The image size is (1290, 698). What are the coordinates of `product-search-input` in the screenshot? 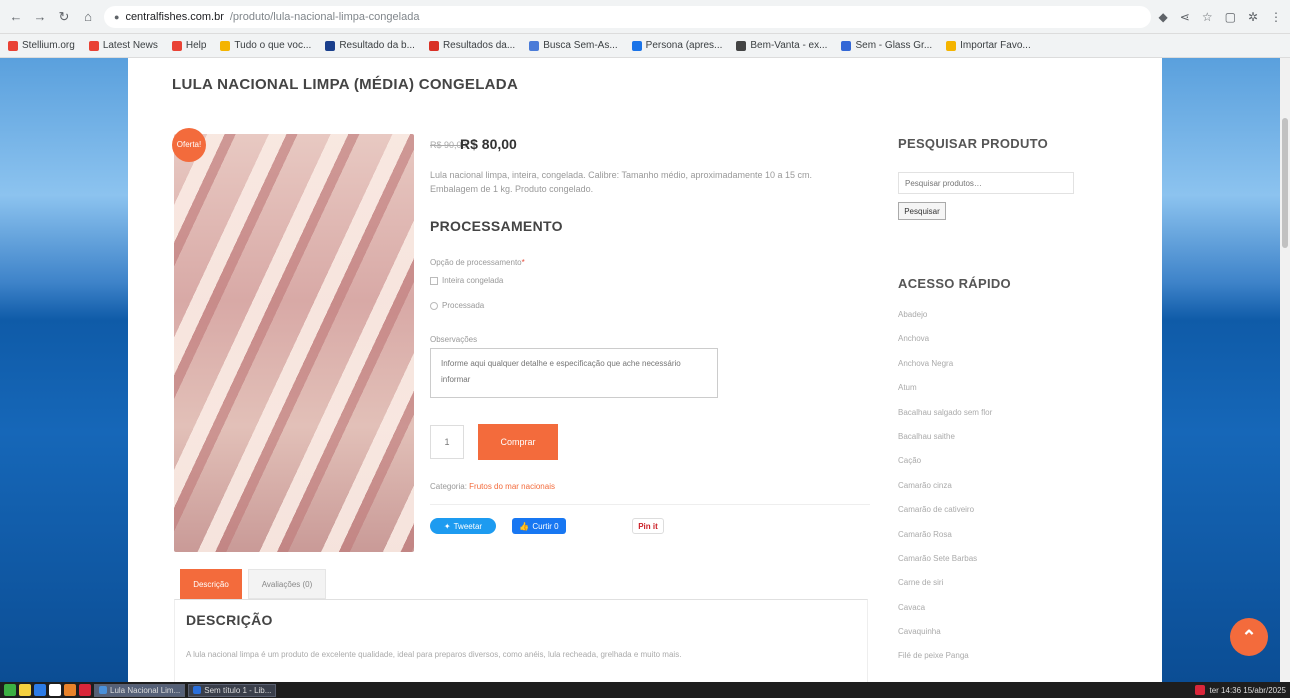 It's located at (986, 183).